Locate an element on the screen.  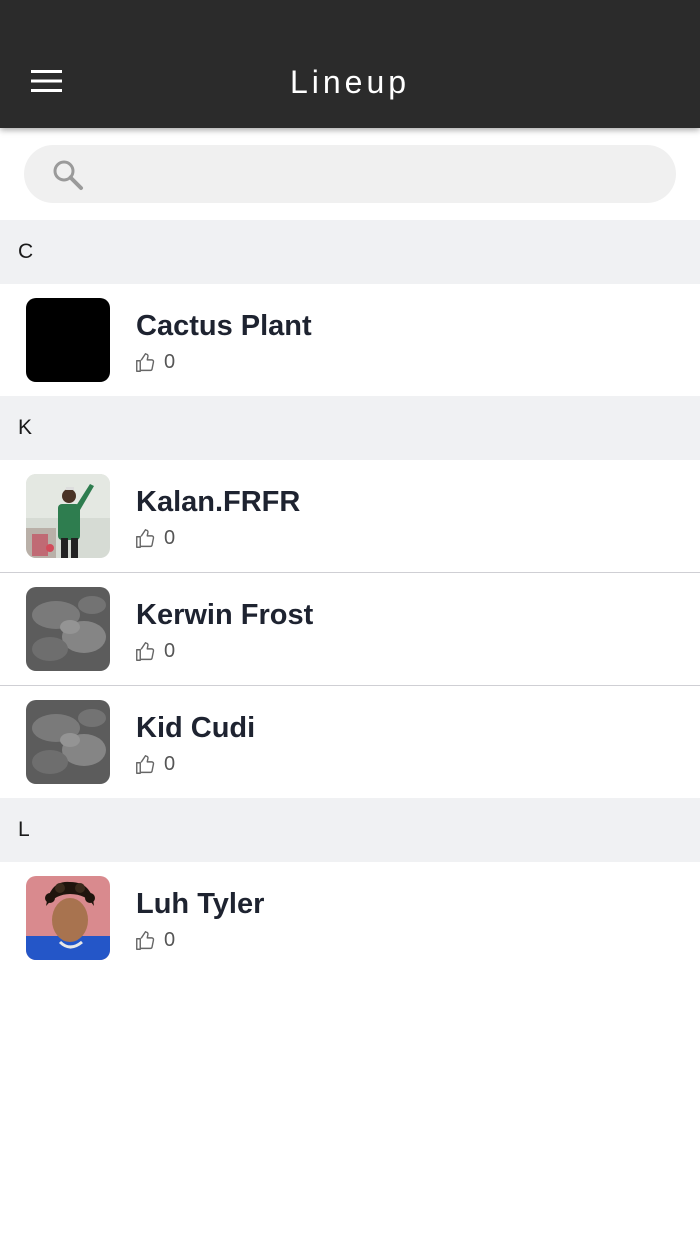
search-icon is located at coordinates (68, 175).